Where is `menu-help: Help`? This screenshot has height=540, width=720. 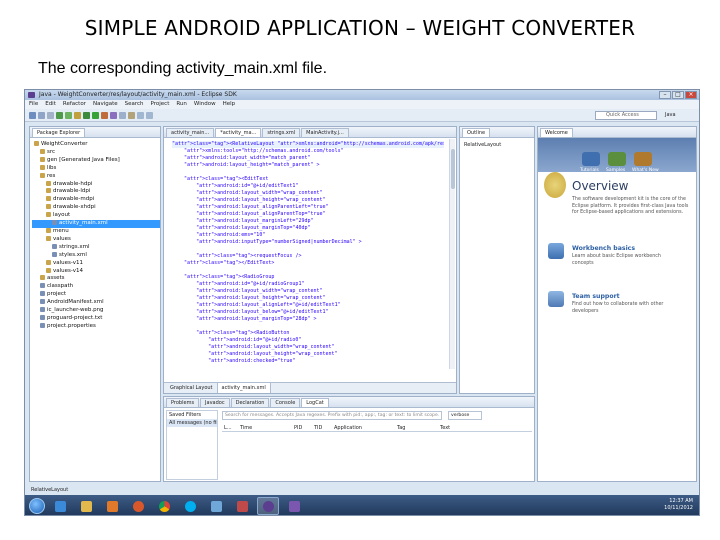
menu-help: Help is located at coordinates (229, 104).